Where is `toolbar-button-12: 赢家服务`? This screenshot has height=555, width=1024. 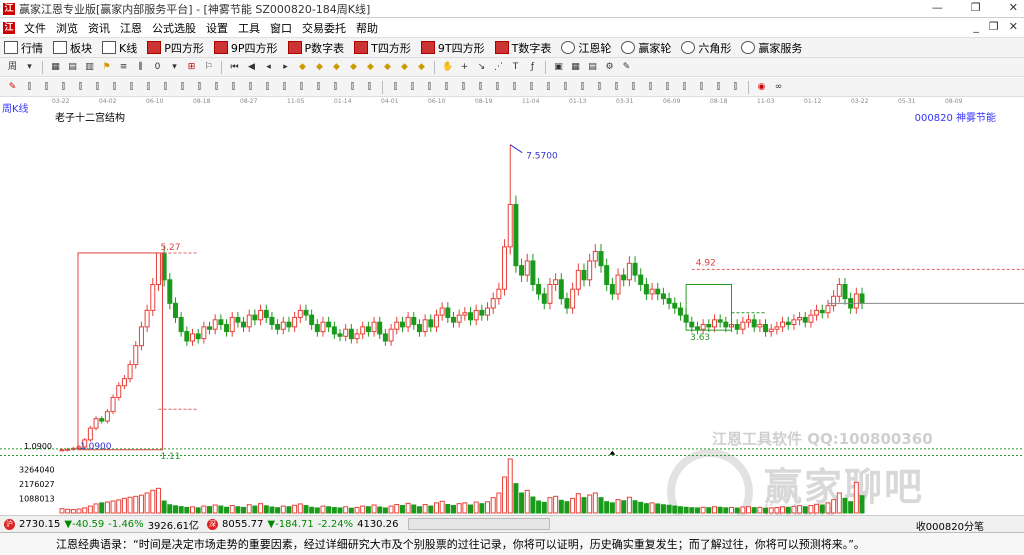
toolbar-button-12: 赢家服务 is located at coordinates (772, 48).